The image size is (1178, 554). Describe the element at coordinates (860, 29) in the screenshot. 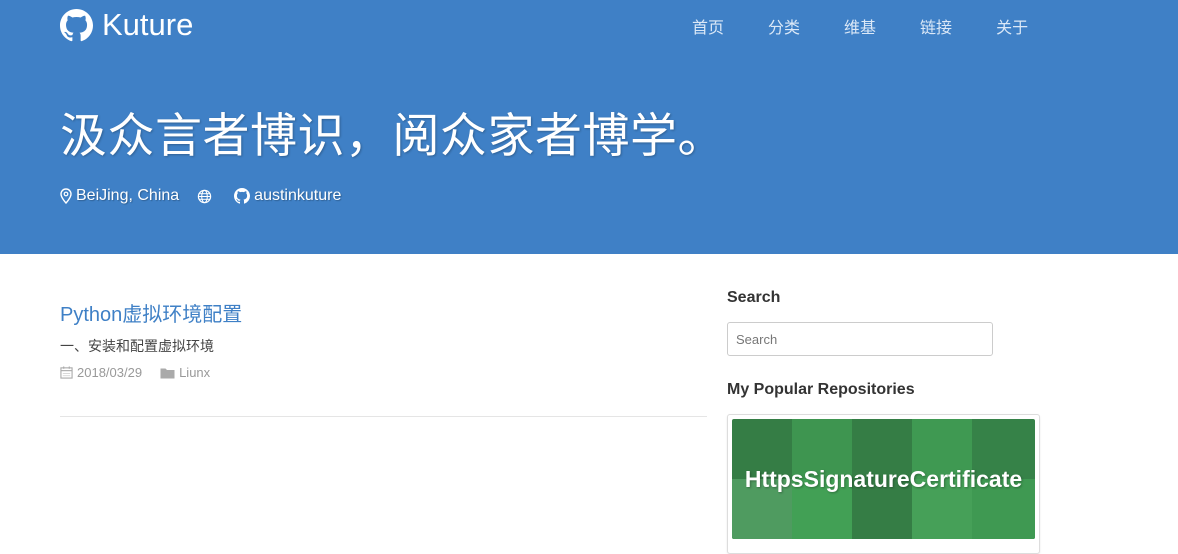

I see `nav-item-wiki: 维基` at that location.